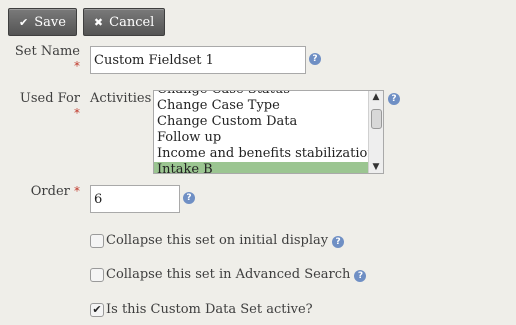 Image resolution: width=516 pixels, height=325 pixels. I want to click on list-option: Follow up, so click(268, 138).